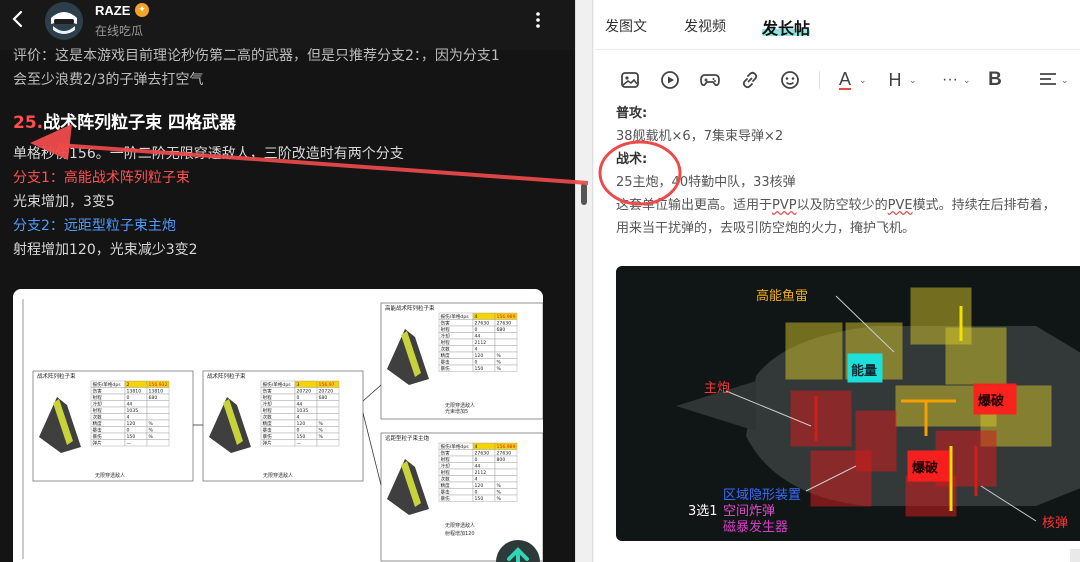  Describe the element at coordinates (626, 26) in the screenshot. I see `tab-image-post: 发图文` at that location.